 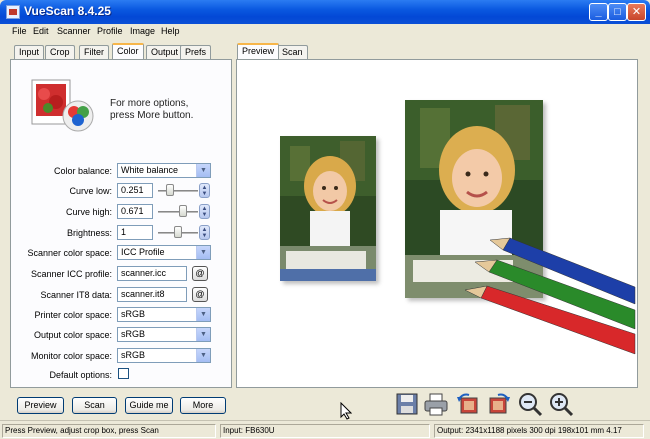 I want to click on hint-line-1: For more options,, so click(x=149, y=103).